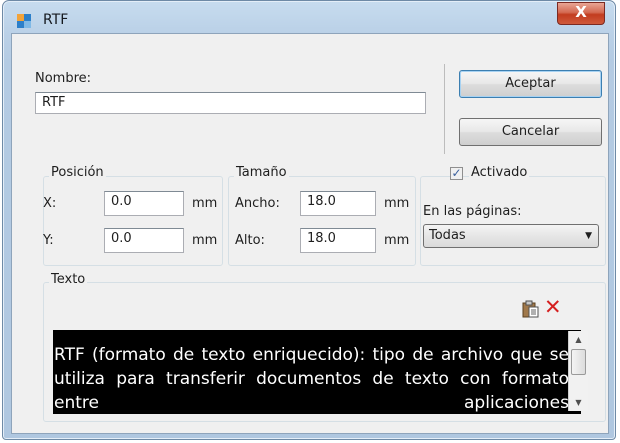 The height and width of the screenshot is (443, 620). Describe the element at coordinates (578, 362) in the screenshot. I see `scroll-thumb` at that location.